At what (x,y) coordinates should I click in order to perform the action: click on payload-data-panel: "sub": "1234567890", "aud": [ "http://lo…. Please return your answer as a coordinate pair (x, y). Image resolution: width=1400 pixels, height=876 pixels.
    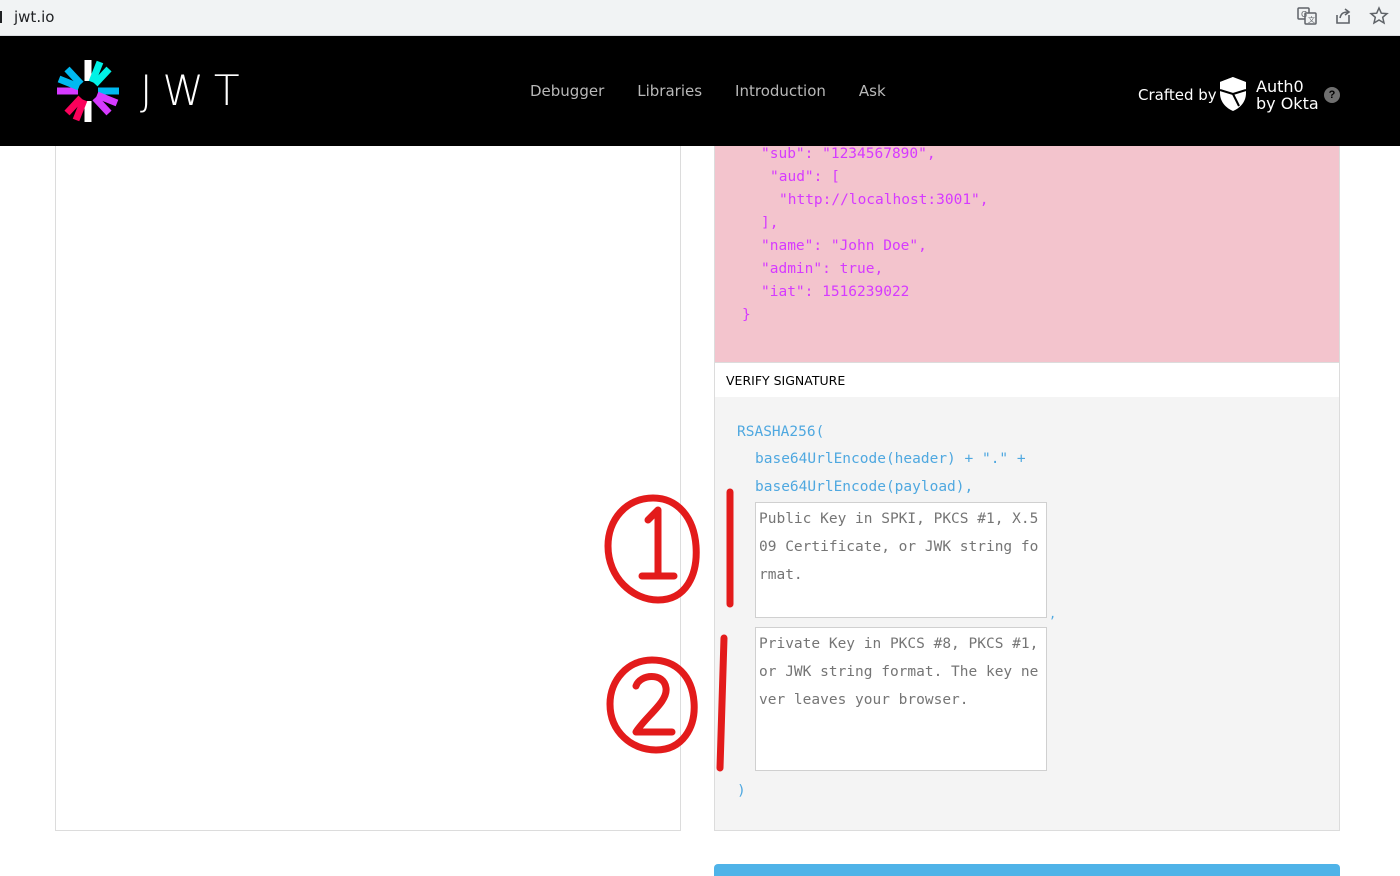
    Looking at the image, I should click on (1027, 254).